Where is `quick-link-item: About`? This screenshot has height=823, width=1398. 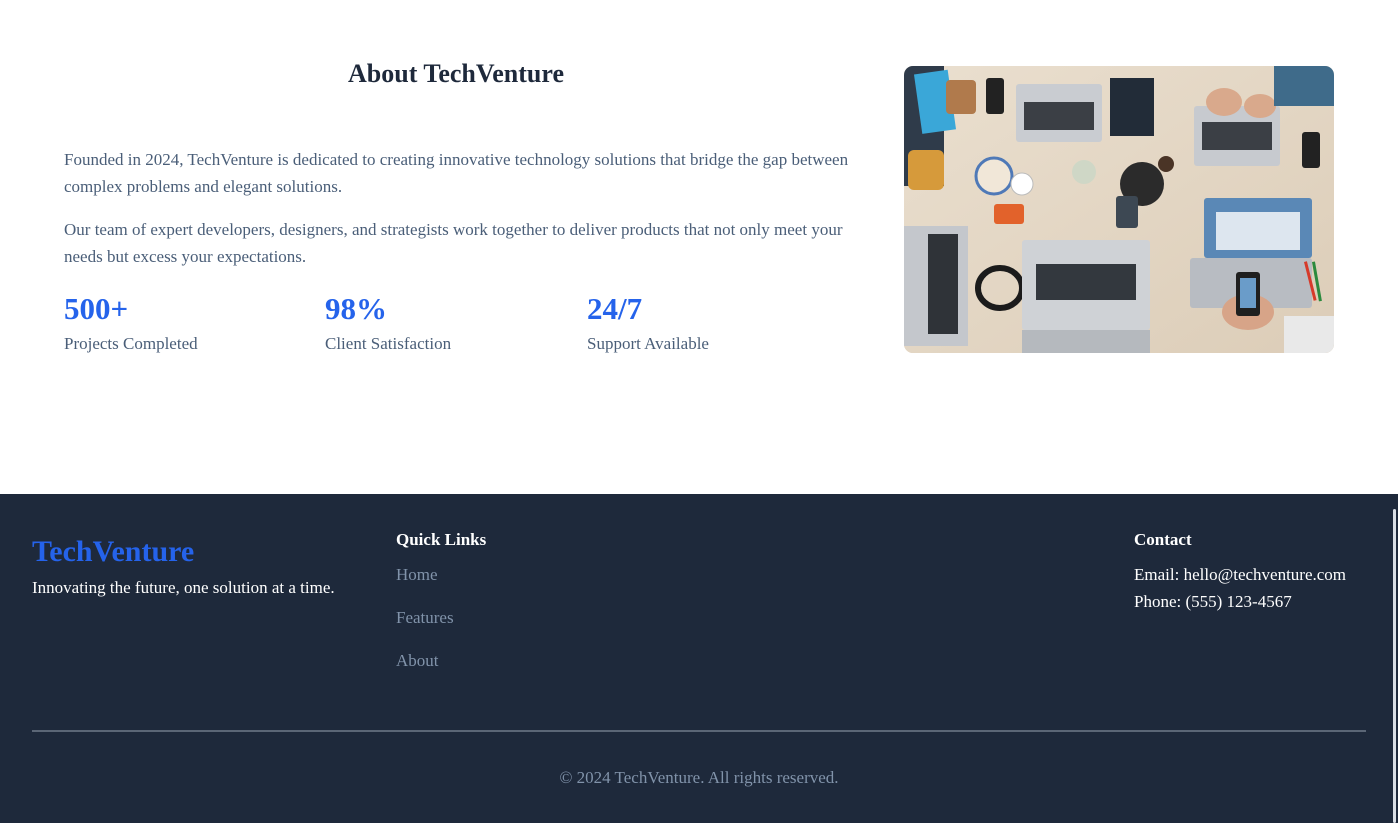 quick-link-item: About is located at coordinates (425, 671).